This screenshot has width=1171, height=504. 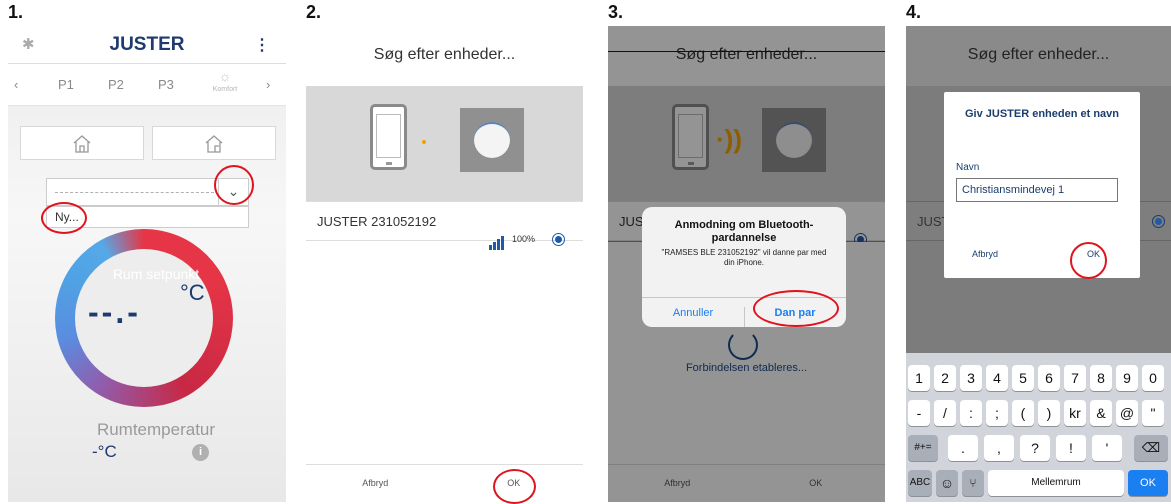 What do you see at coordinates (914, 12) in the screenshot?
I see `step-number: 4.` at bounding box center [914, 12].